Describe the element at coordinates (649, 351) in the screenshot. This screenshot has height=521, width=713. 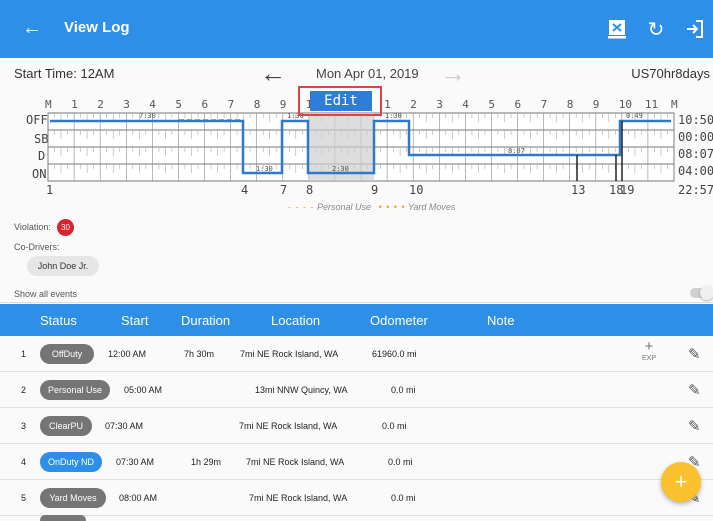
I see `add-exception-button: + EXP` at that location.